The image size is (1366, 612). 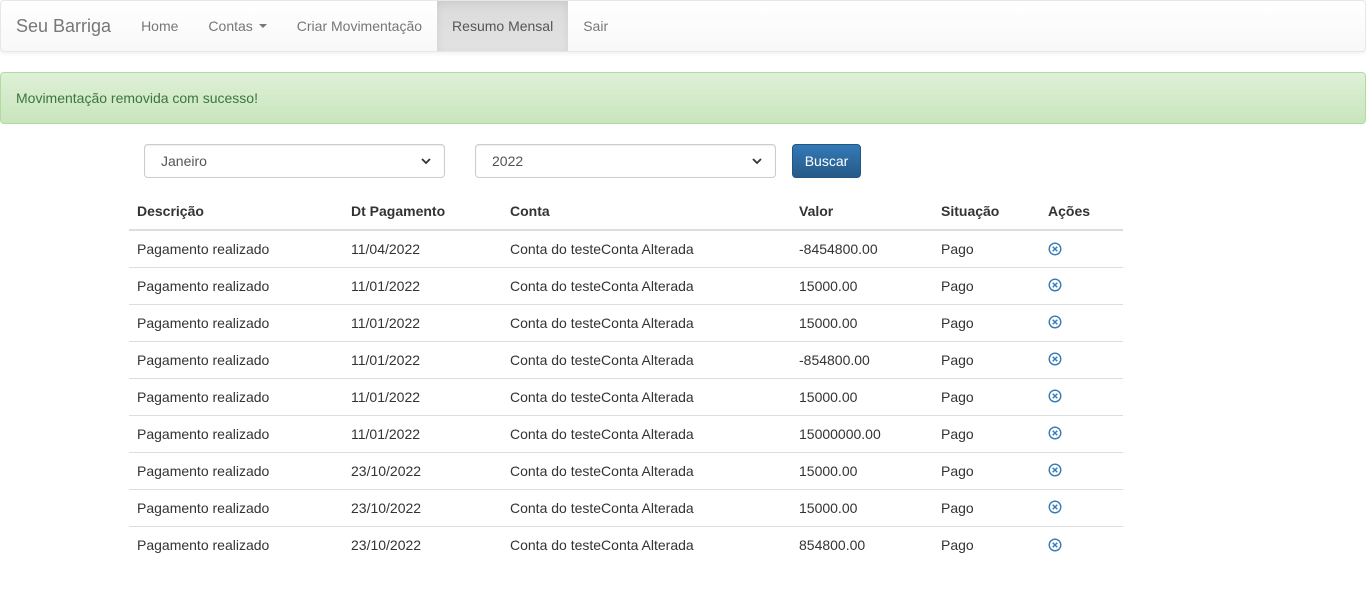 I want to click on year-select: 2022, so click(x=625, y=161).